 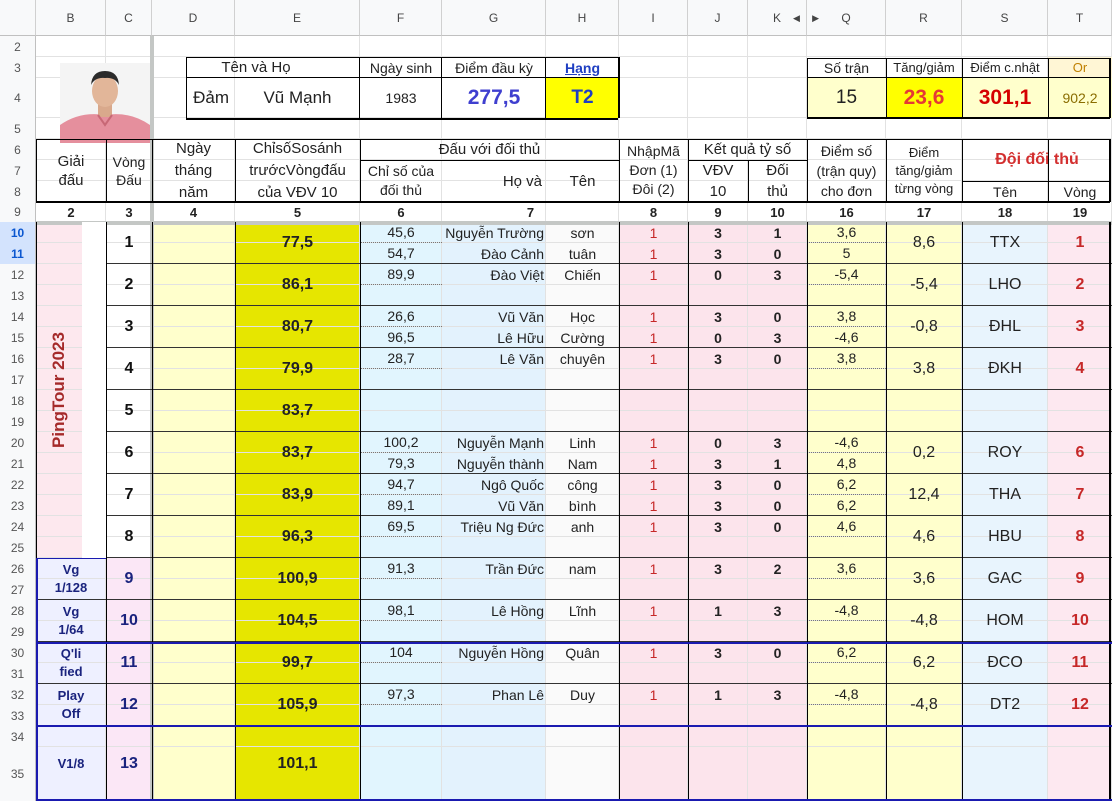 I want to click on hidden-columns-arrows-icon: ◀ ▶, so click(x=806, y=18).